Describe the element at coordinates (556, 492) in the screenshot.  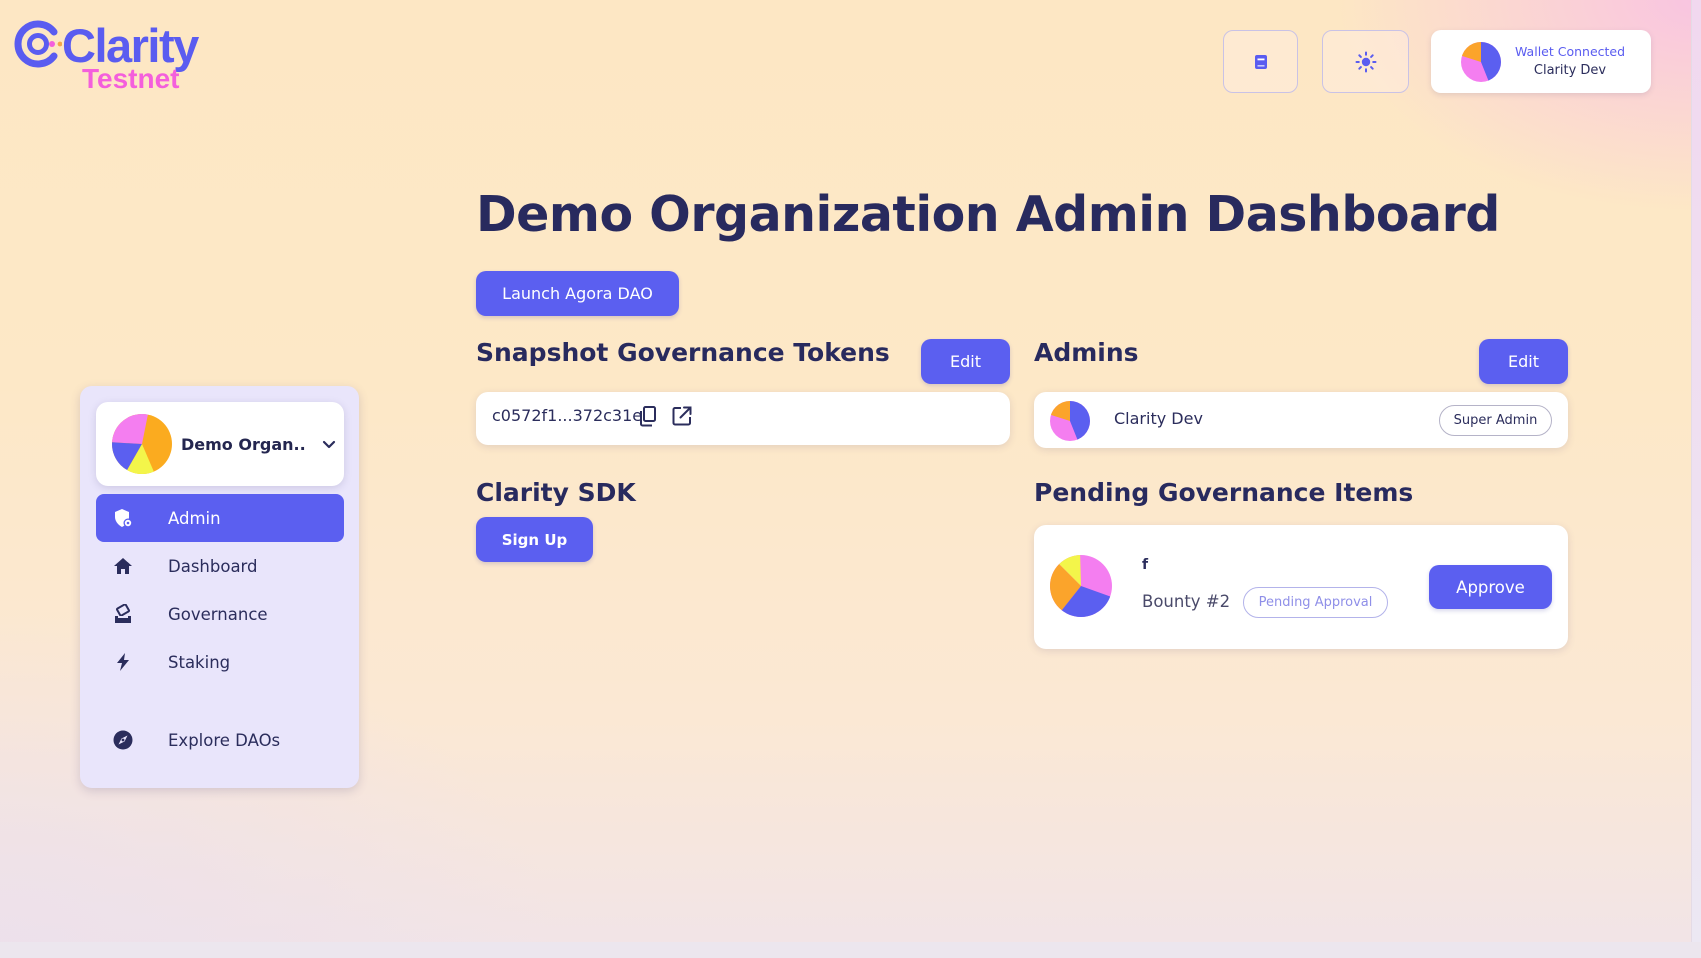
I see `sdk-section-title: Clarity SDK` at that location.